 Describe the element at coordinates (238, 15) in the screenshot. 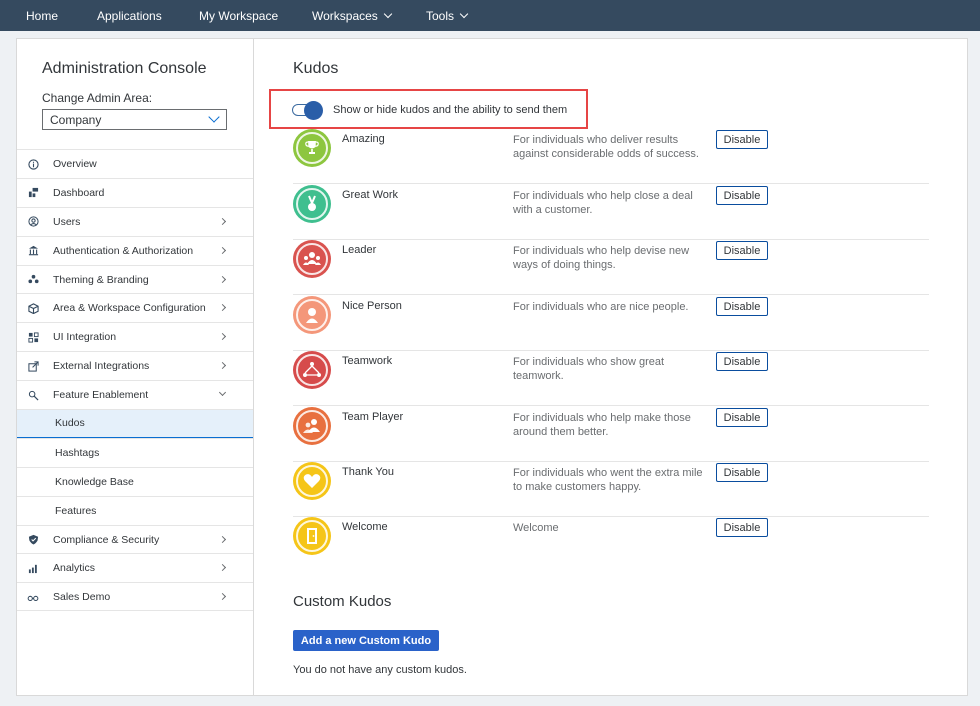

I see `nav-my-workspace: My Workspace` at that location.